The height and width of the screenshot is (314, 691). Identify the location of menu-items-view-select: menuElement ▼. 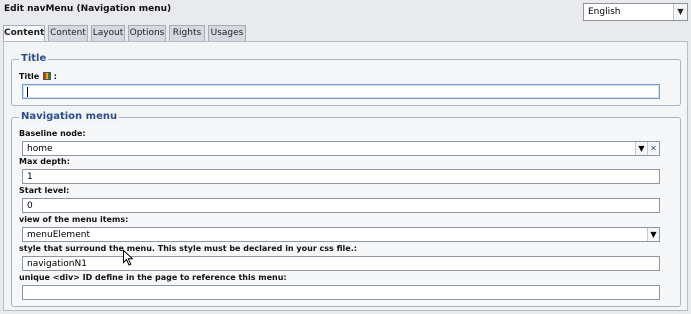
(341, 234).